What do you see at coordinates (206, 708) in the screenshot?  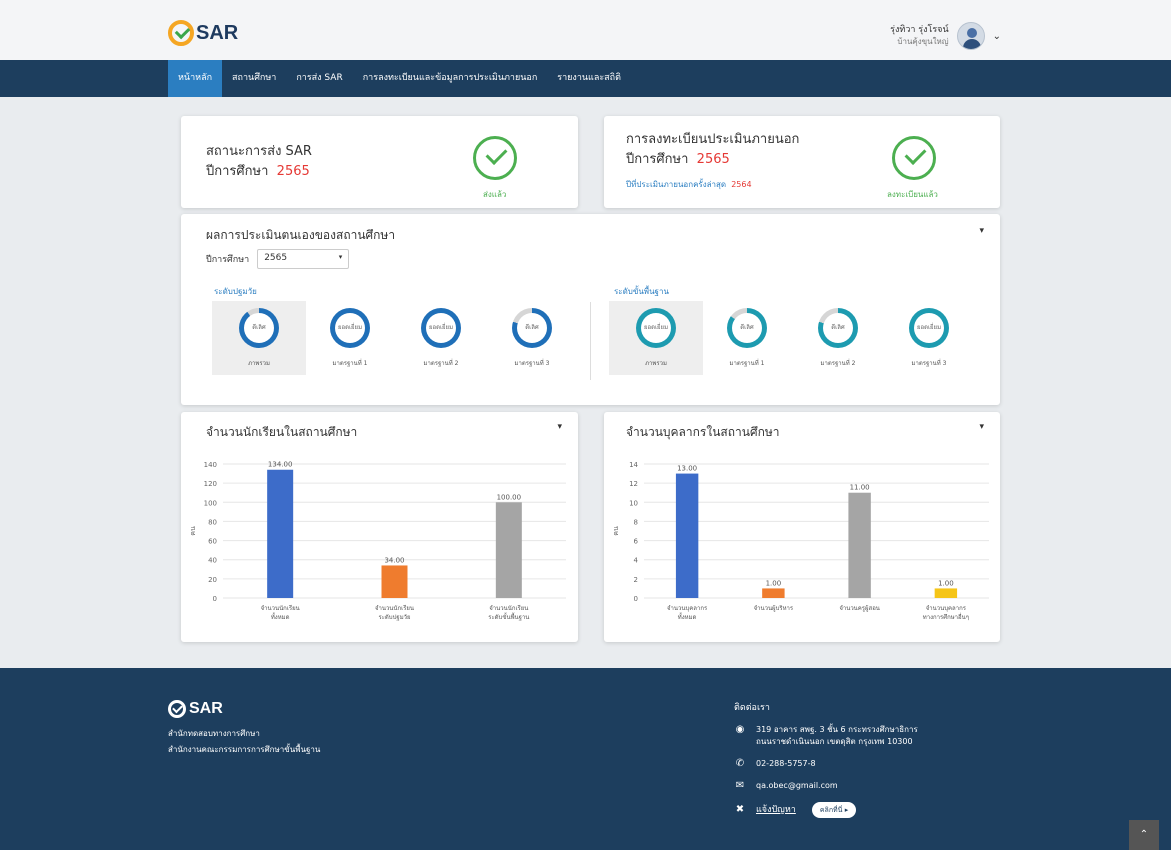 I see `footer-logo-text: SAR` at bounding box center [206, 708].